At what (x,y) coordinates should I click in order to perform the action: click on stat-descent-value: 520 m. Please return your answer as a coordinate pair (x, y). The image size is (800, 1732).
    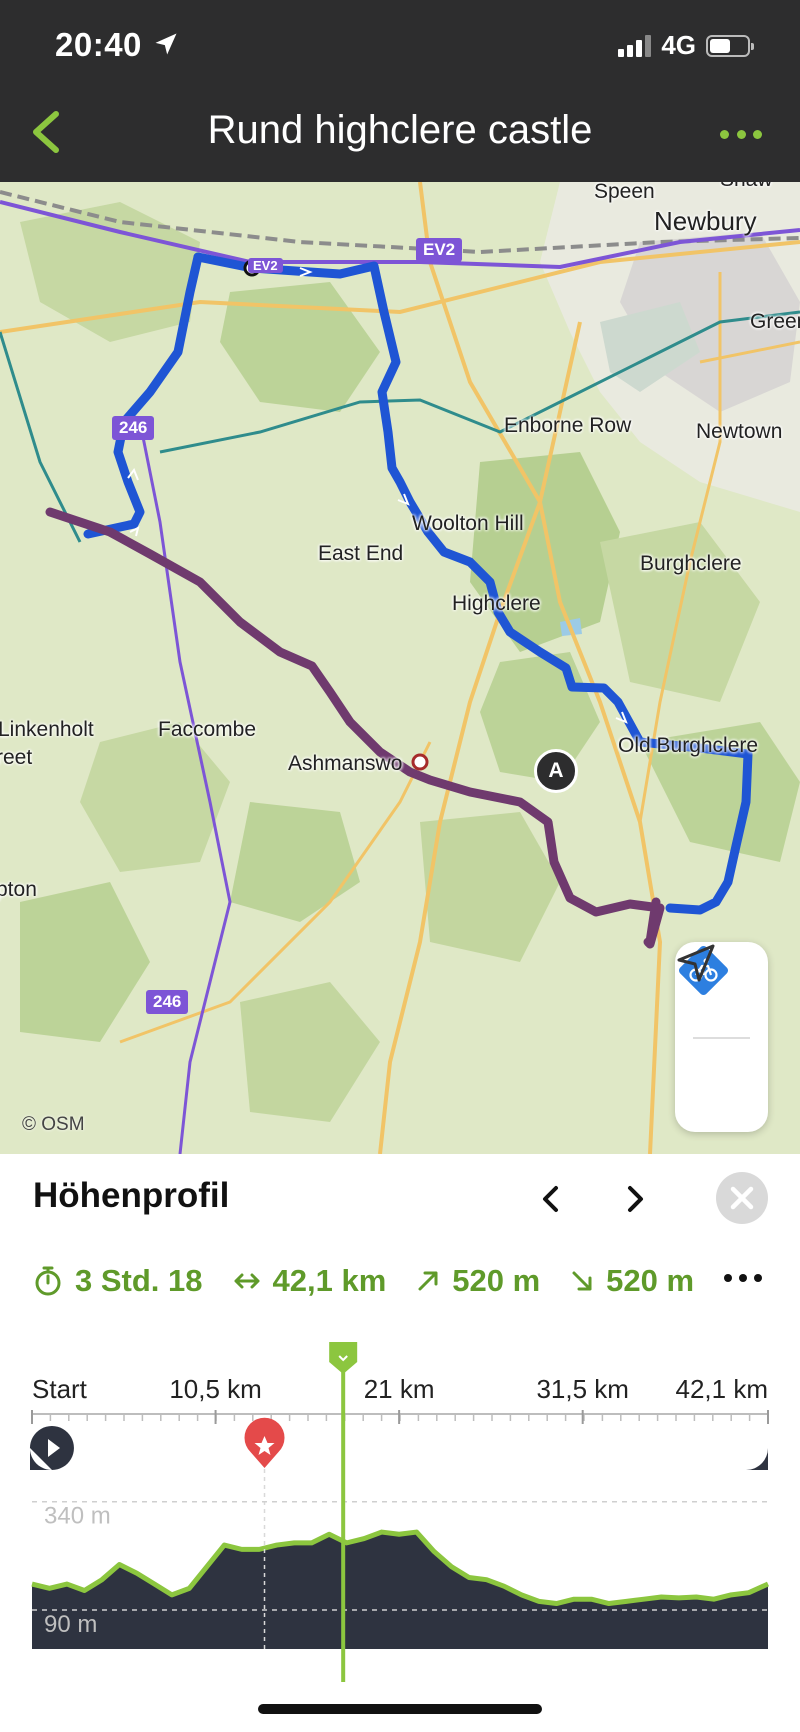
    Looking at the image, I should click on (650, 1280).